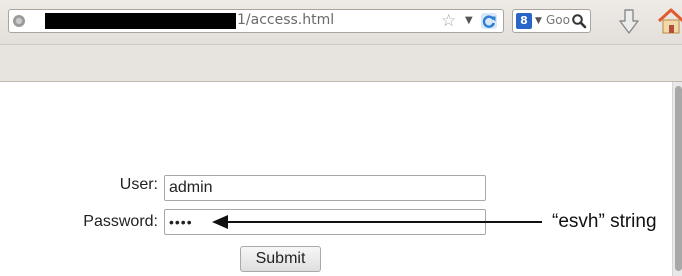 This screenshot has height=276, width=682. Describe the element at coordinates (285, 20) in the screenshot. I see `url-text: 1/access.html` at that location.